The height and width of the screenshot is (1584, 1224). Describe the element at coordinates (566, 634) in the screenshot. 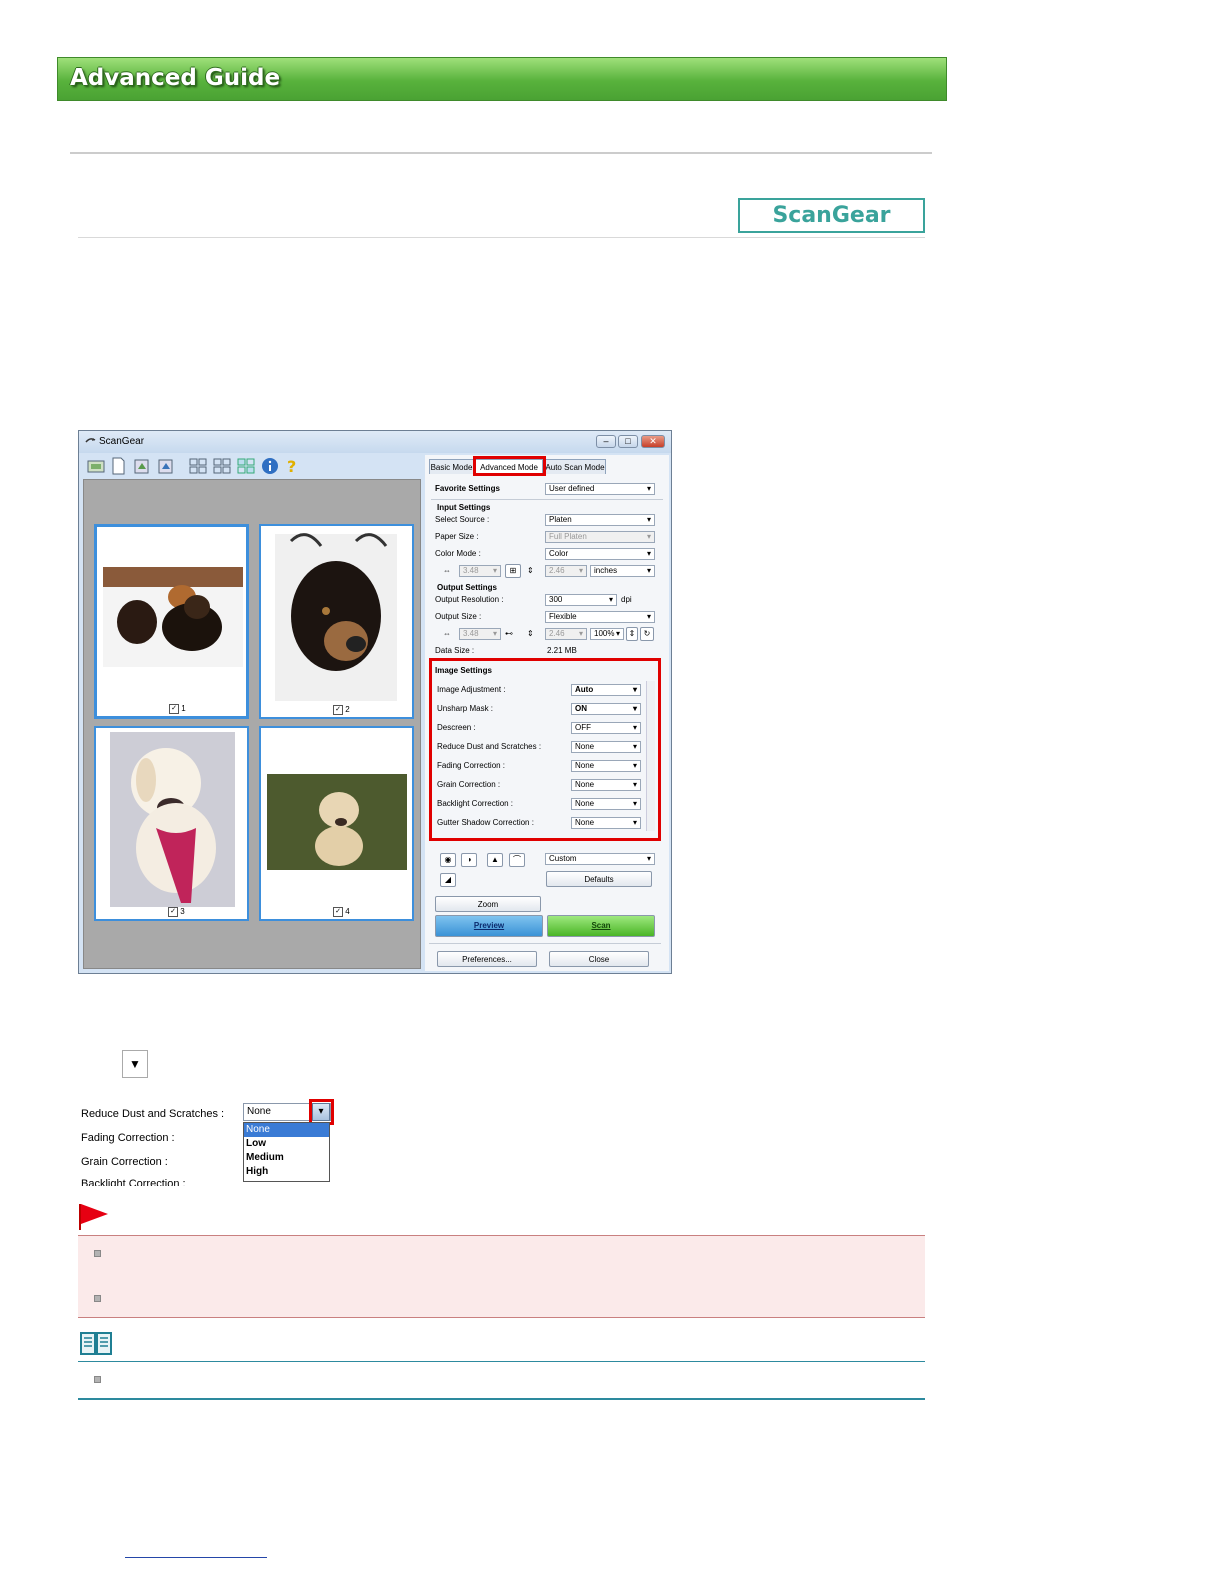

I see `output-height-field: 2.46` at that location.